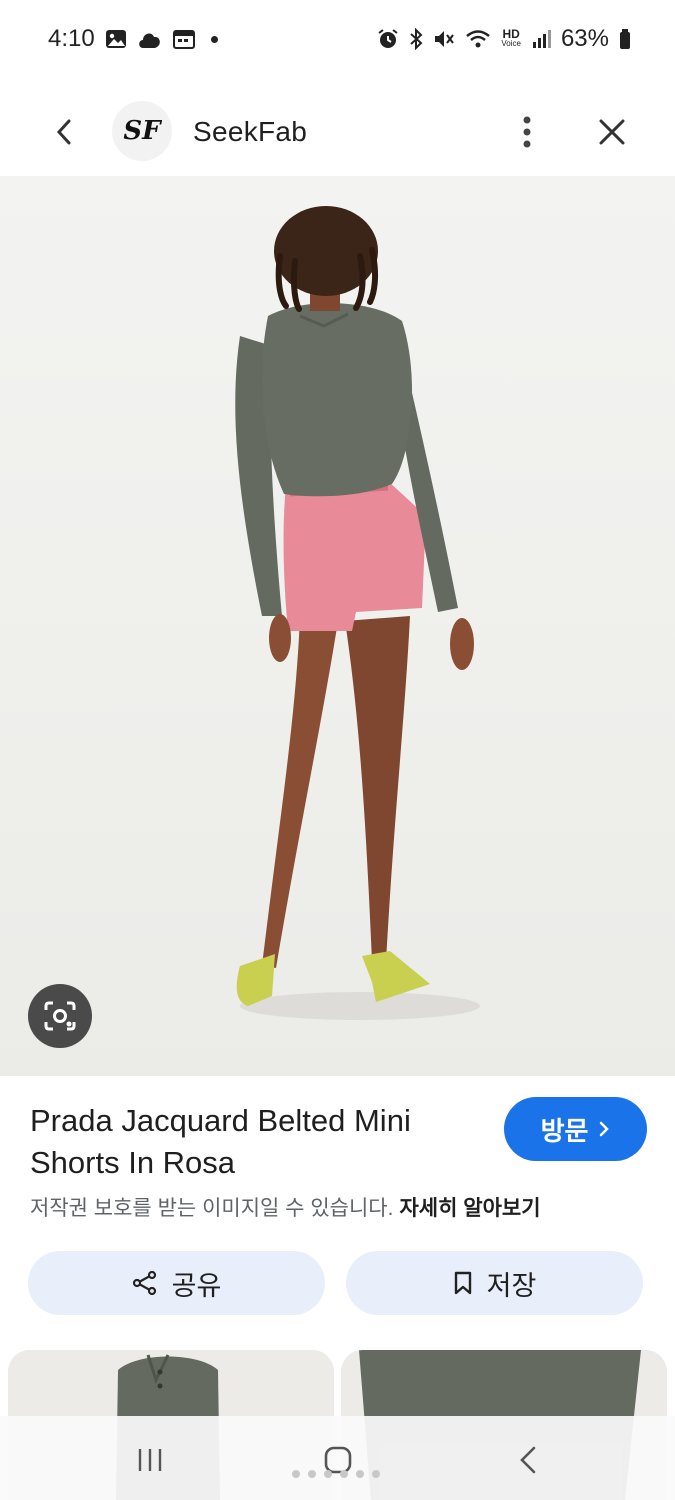 This screenshot has height=1500, width=675. What do you see at coordinates (605, 1129) in the screenshot?
I see `chevron-right-icon` at bounding box center [605, 1129].